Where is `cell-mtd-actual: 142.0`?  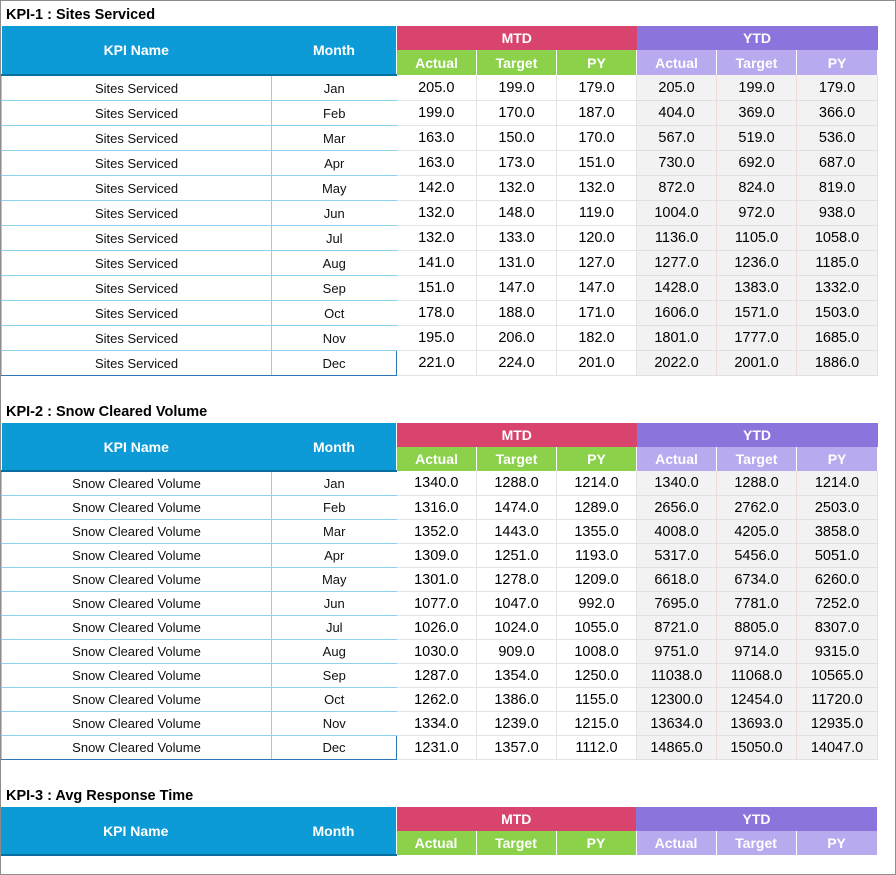
cell-mtd-actual: 142.0 is located at coordinates (436, 188).